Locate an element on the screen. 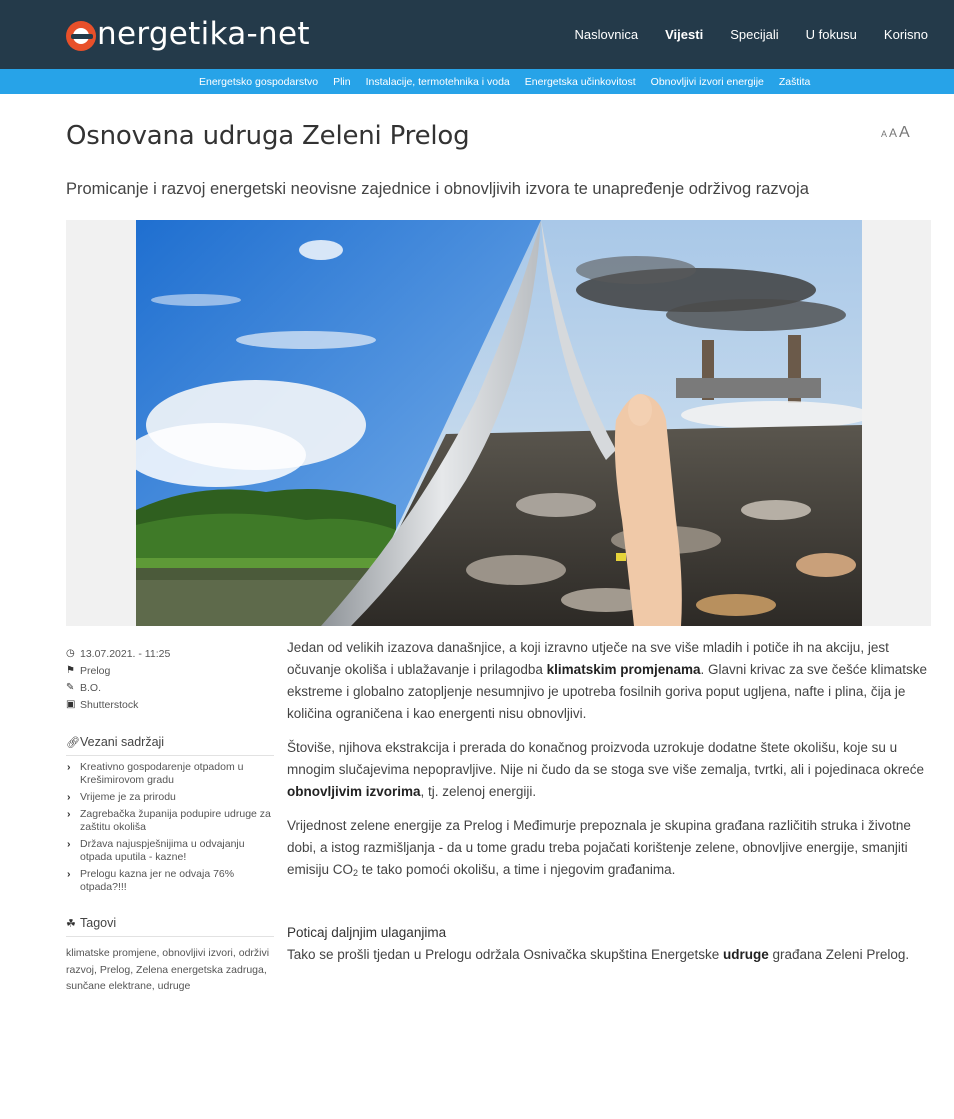  clock-icon: ◷ is located at coordinates (70, 653).